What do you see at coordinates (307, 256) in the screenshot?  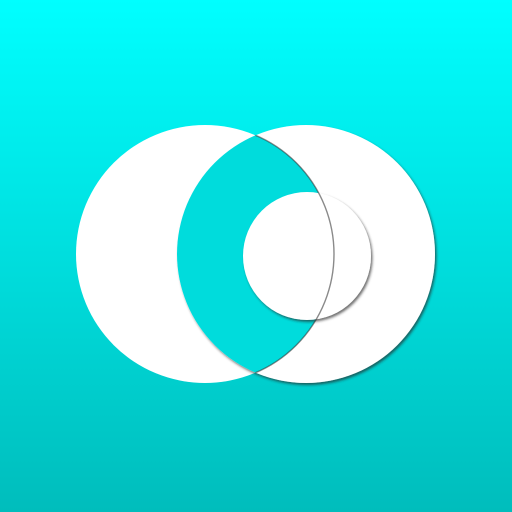 I see `inner-circle-shape` at bounding box center [307, 256].